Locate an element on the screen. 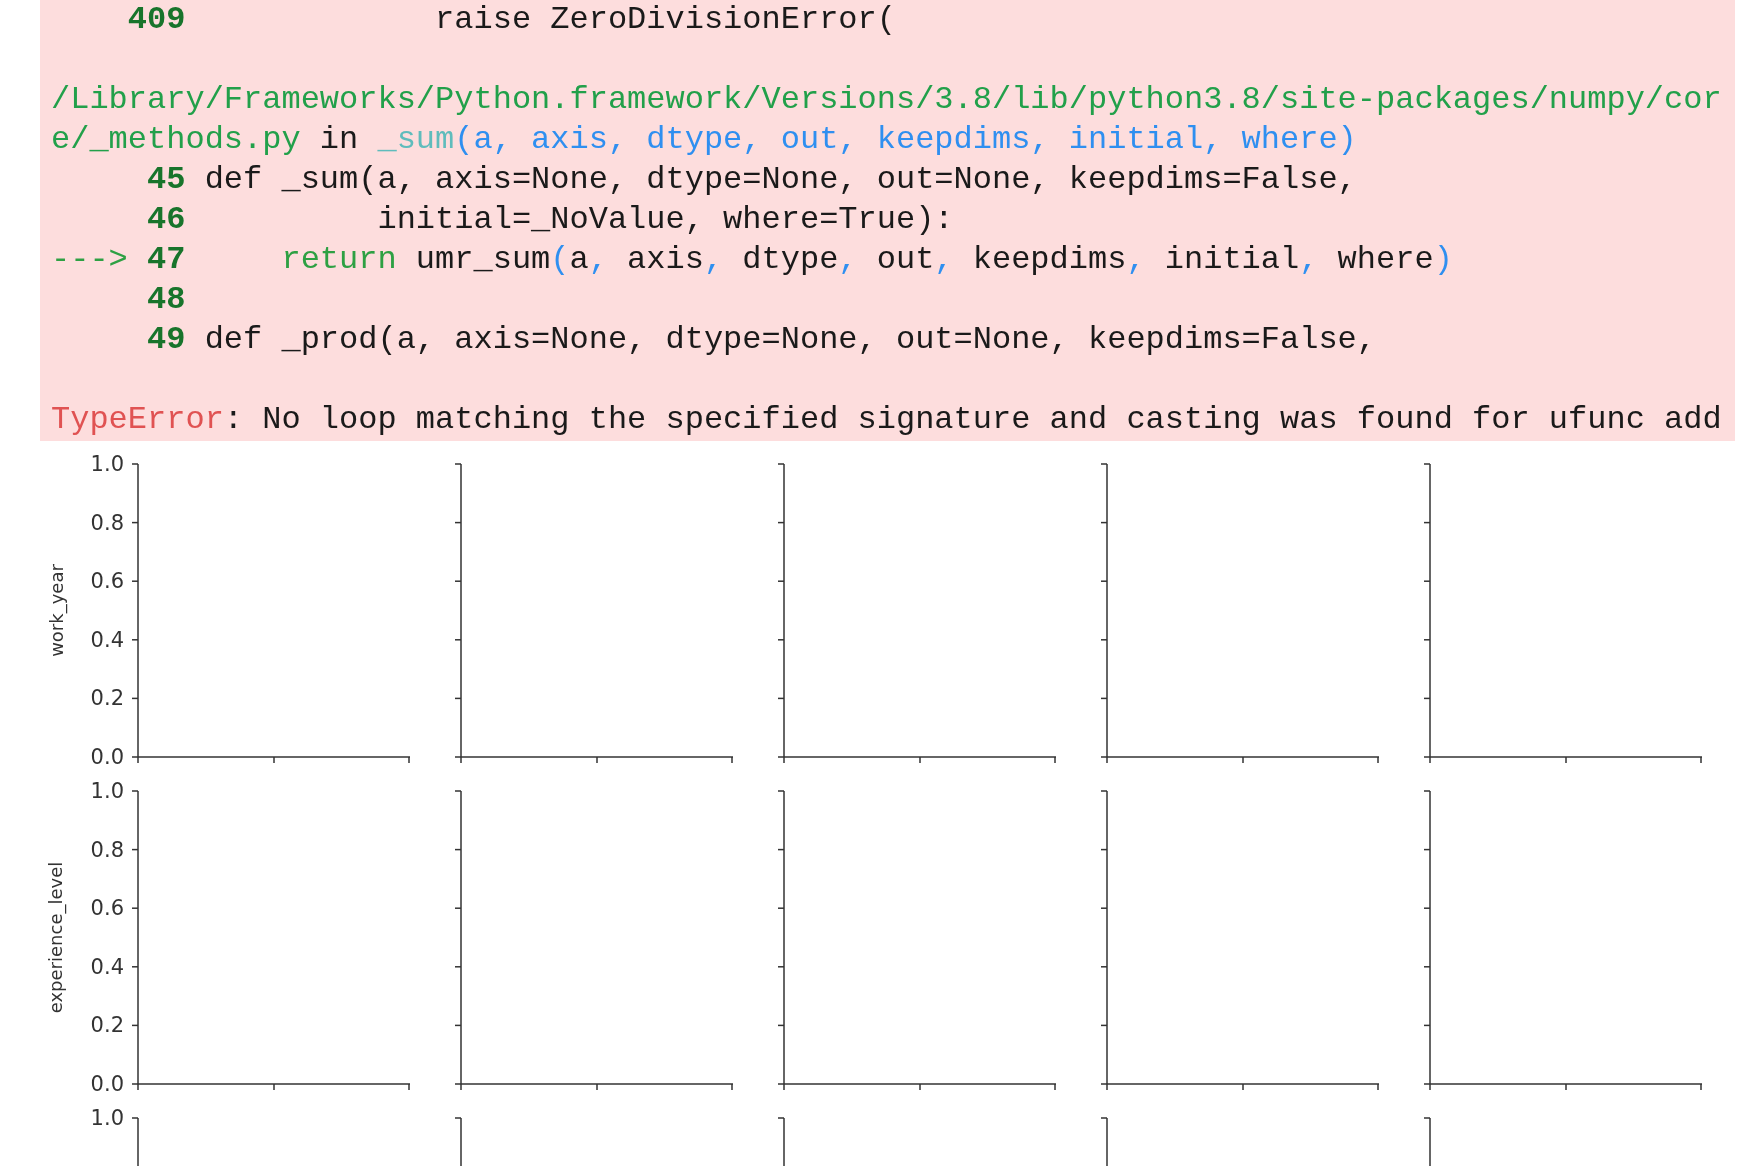 Image resolution: width=1750 pixels, height=1166 pixels. line-number: 45 is located at coordinates (166, 180).